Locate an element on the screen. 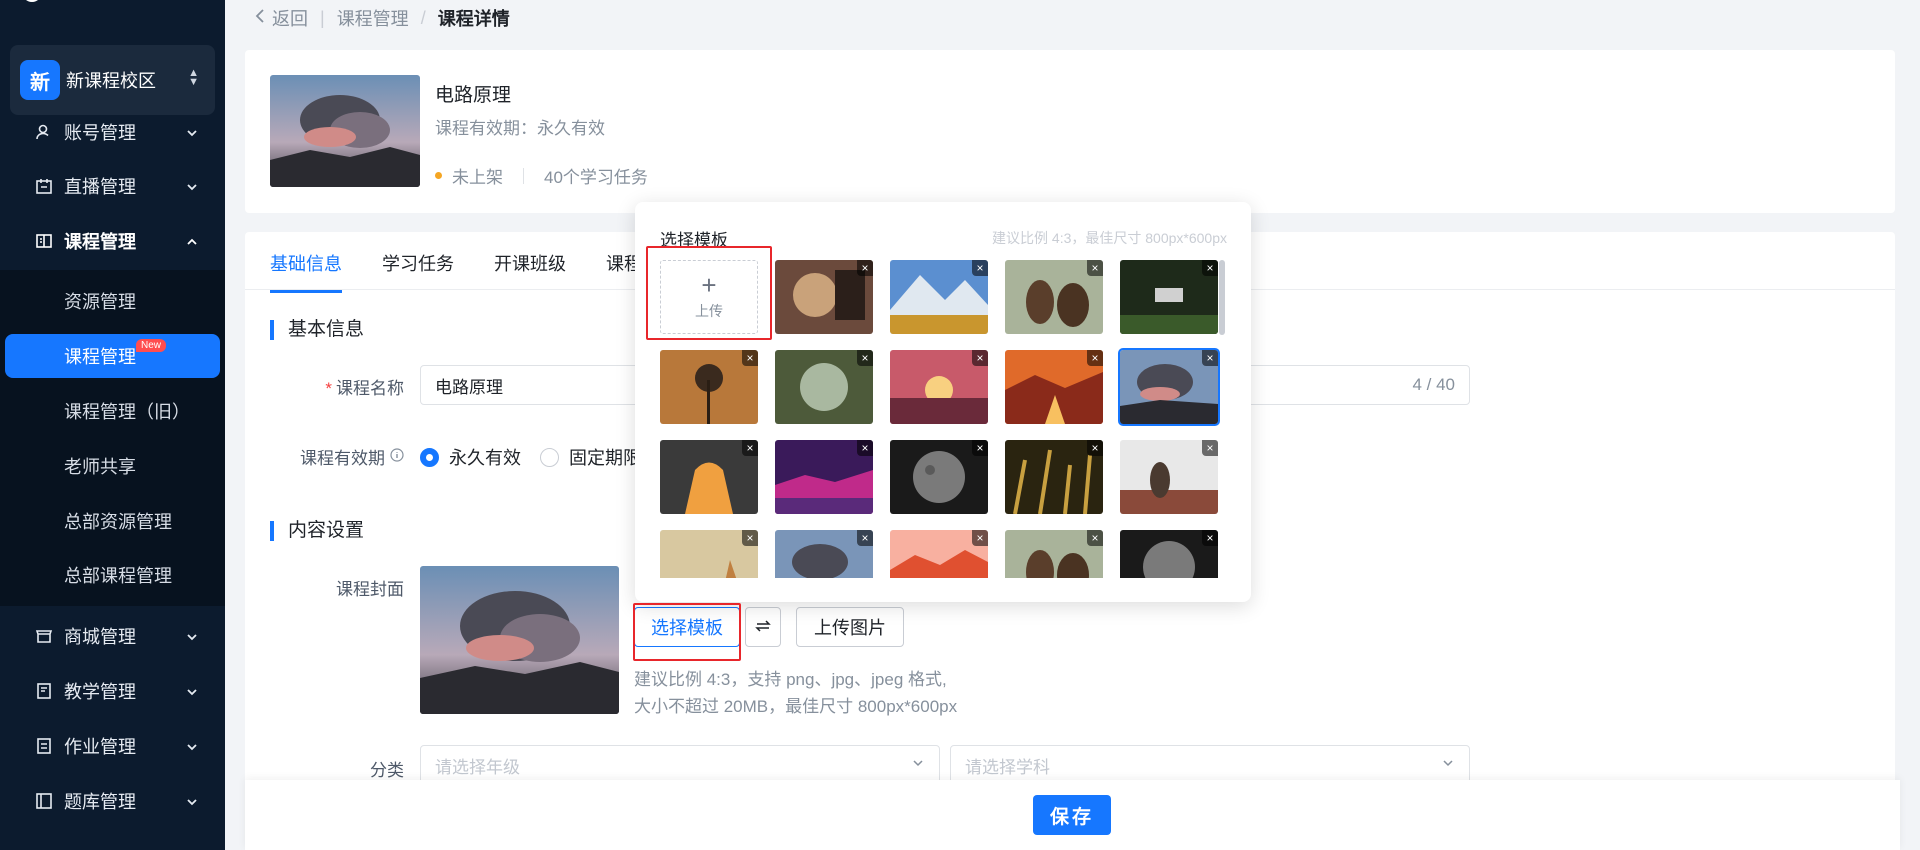 Image resolution: width=1920 pixels, height=850 pixels. sidebar-item-course: 课程管理 is located at coordinates (112, 241).